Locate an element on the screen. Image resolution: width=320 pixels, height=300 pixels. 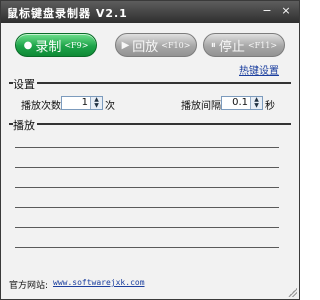
record-hotkey: <F9> is located at coordinates (76, 45).